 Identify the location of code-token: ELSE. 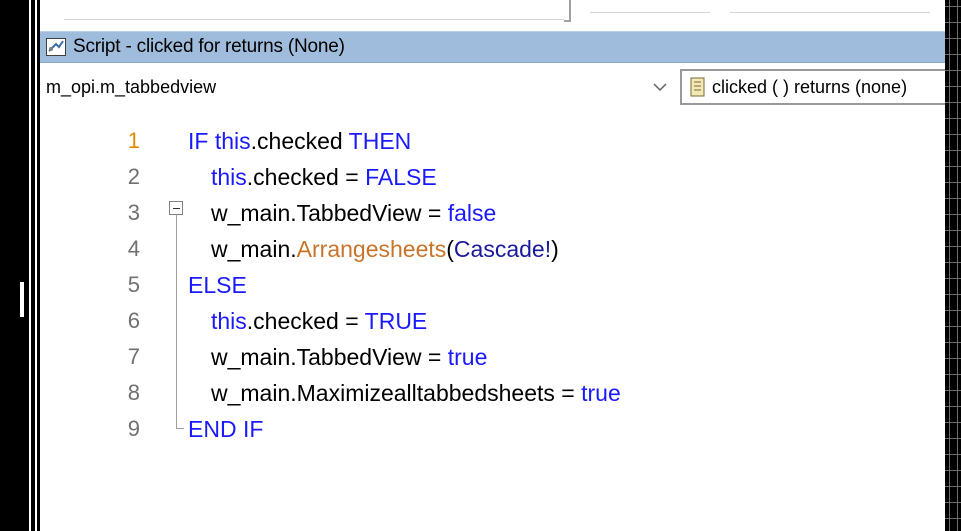
(217, 284).